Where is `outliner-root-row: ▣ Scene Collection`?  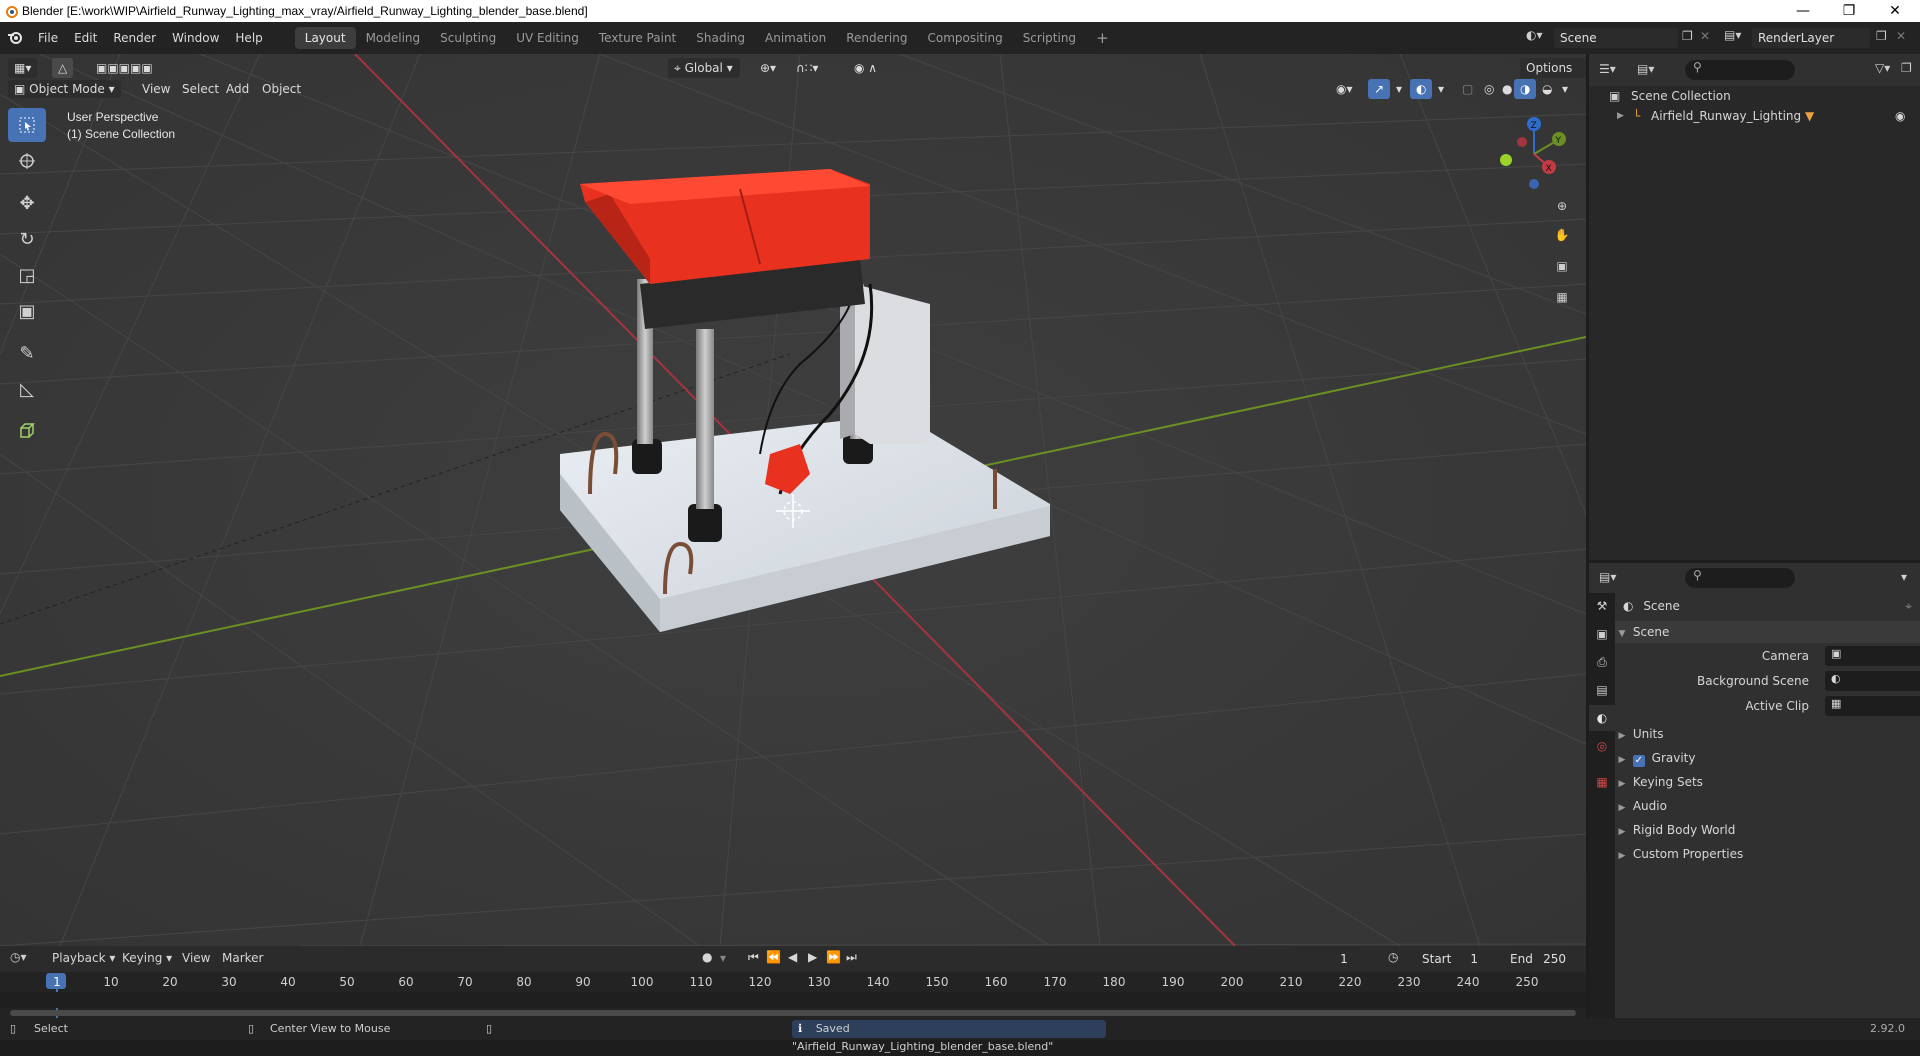
outliner-root-row: ▣ Scene Collection is located at coordinates (1754, 96).